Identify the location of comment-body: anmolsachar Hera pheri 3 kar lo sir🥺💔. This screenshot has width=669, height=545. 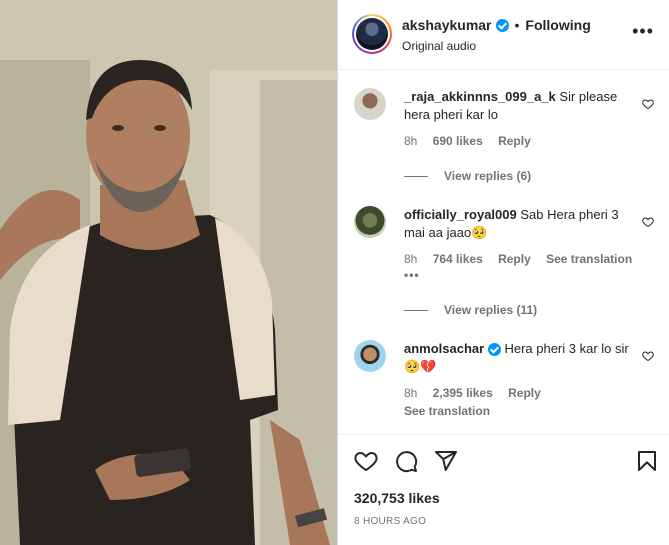
(521, 358).